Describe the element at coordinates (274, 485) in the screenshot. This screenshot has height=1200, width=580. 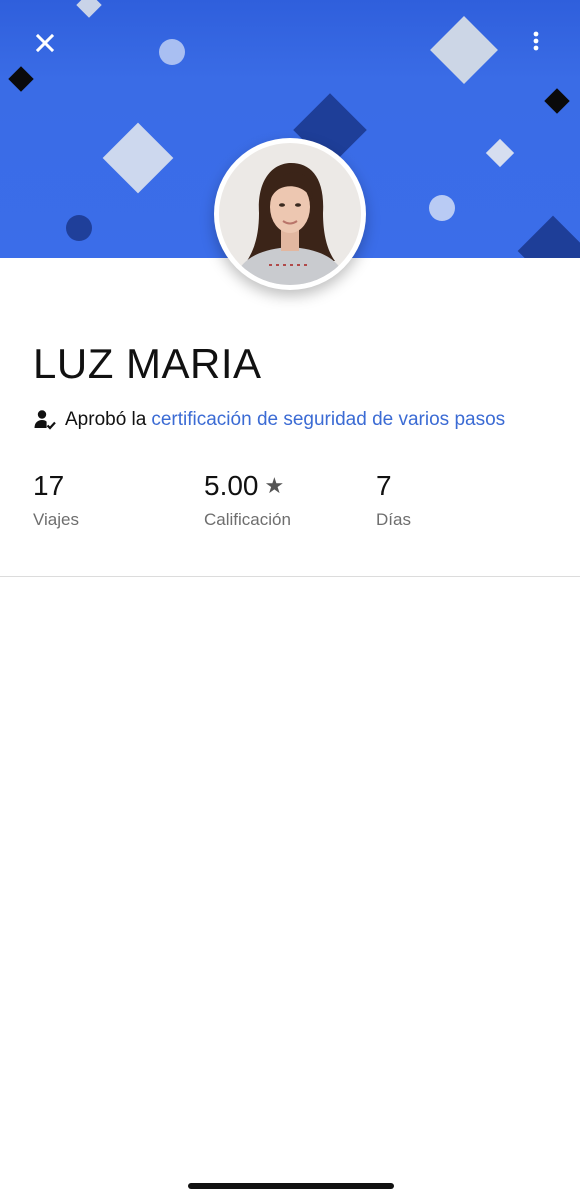
I see `star-icon: ★` at that location.